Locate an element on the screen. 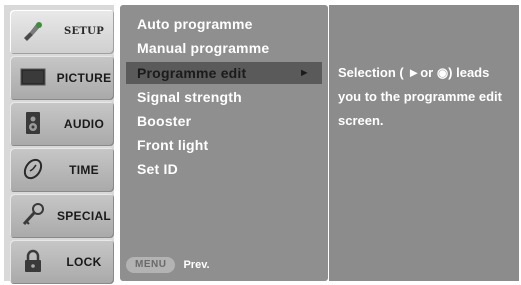 Image resolution: width=521 pixels, height=285 pixels. menu-key-button: MENU is located at coordinates (151, 265).